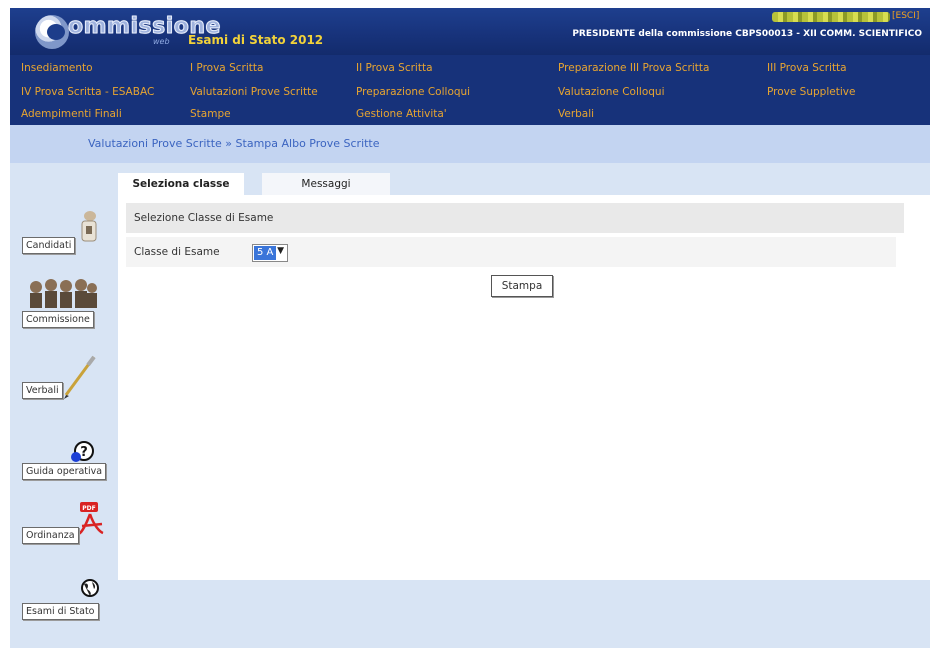 The width and height of the screenshot is (939, 648). Describe the element at coordinates (394, 68) in the screenshot. I see `menu-ii-prova-scritta: II Prova Scritta` at that location.